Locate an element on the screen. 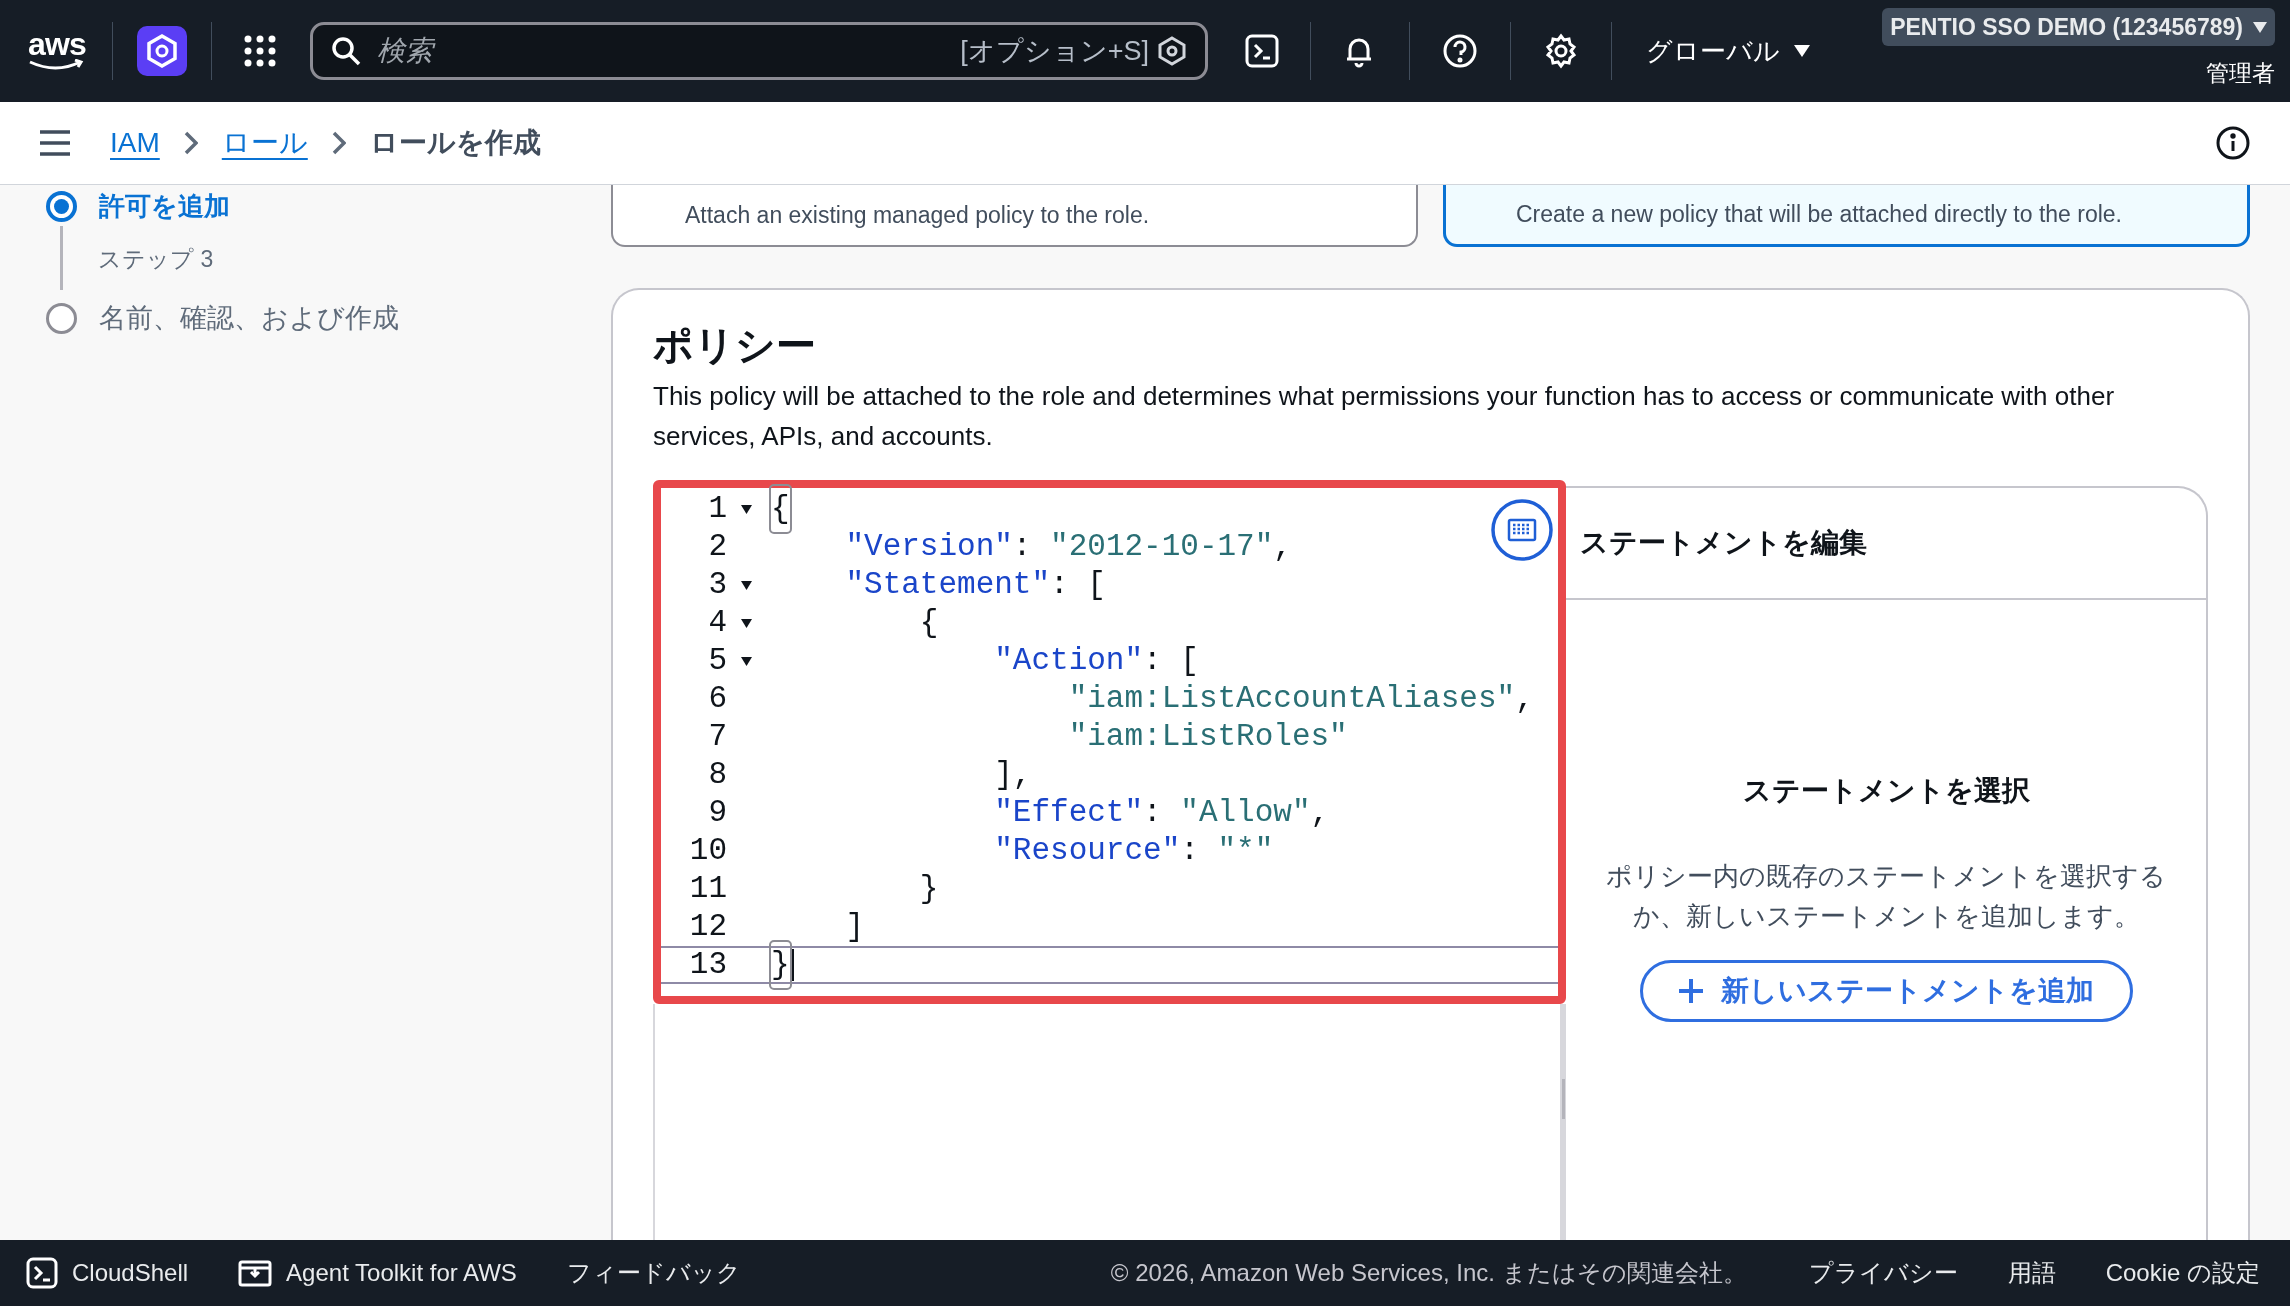 This screenshot has height=1306, width=2290. line-number: 4 is located at coordinates (717, 622).